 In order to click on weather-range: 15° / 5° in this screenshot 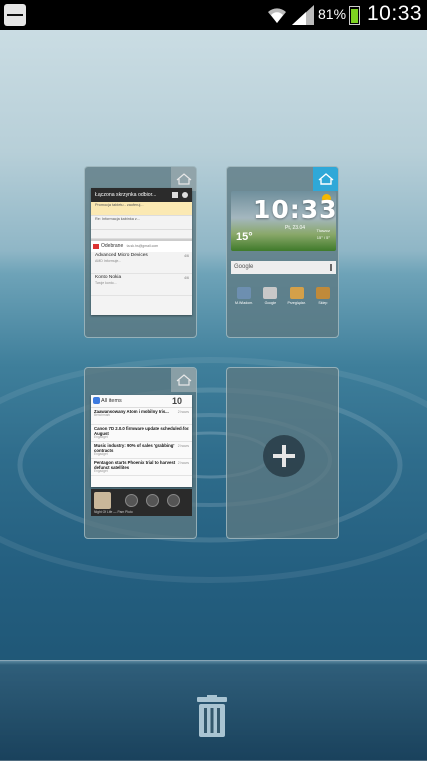, I will do `click(323, 237)`.